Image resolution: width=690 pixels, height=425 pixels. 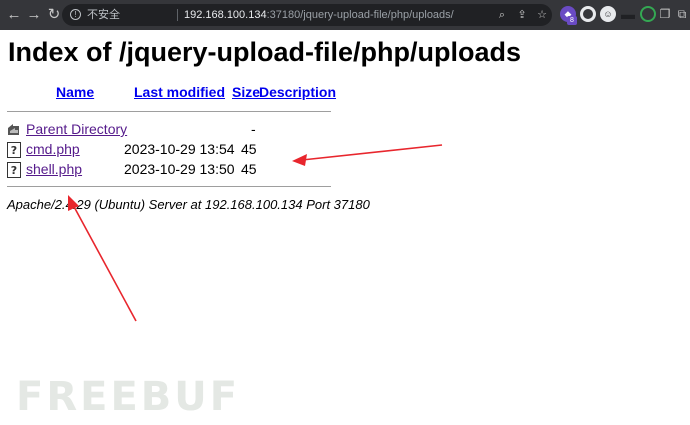 What do you see at coordinates (128, 397) in the screenshot?
I see `watermark-logo: FREEBUF` at bounding box center [128, 397].